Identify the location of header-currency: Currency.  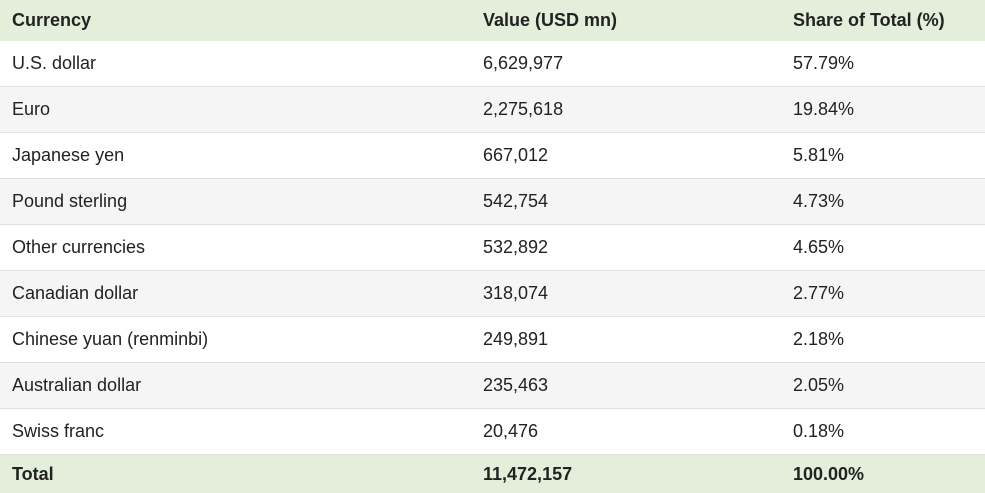
(235, 20).